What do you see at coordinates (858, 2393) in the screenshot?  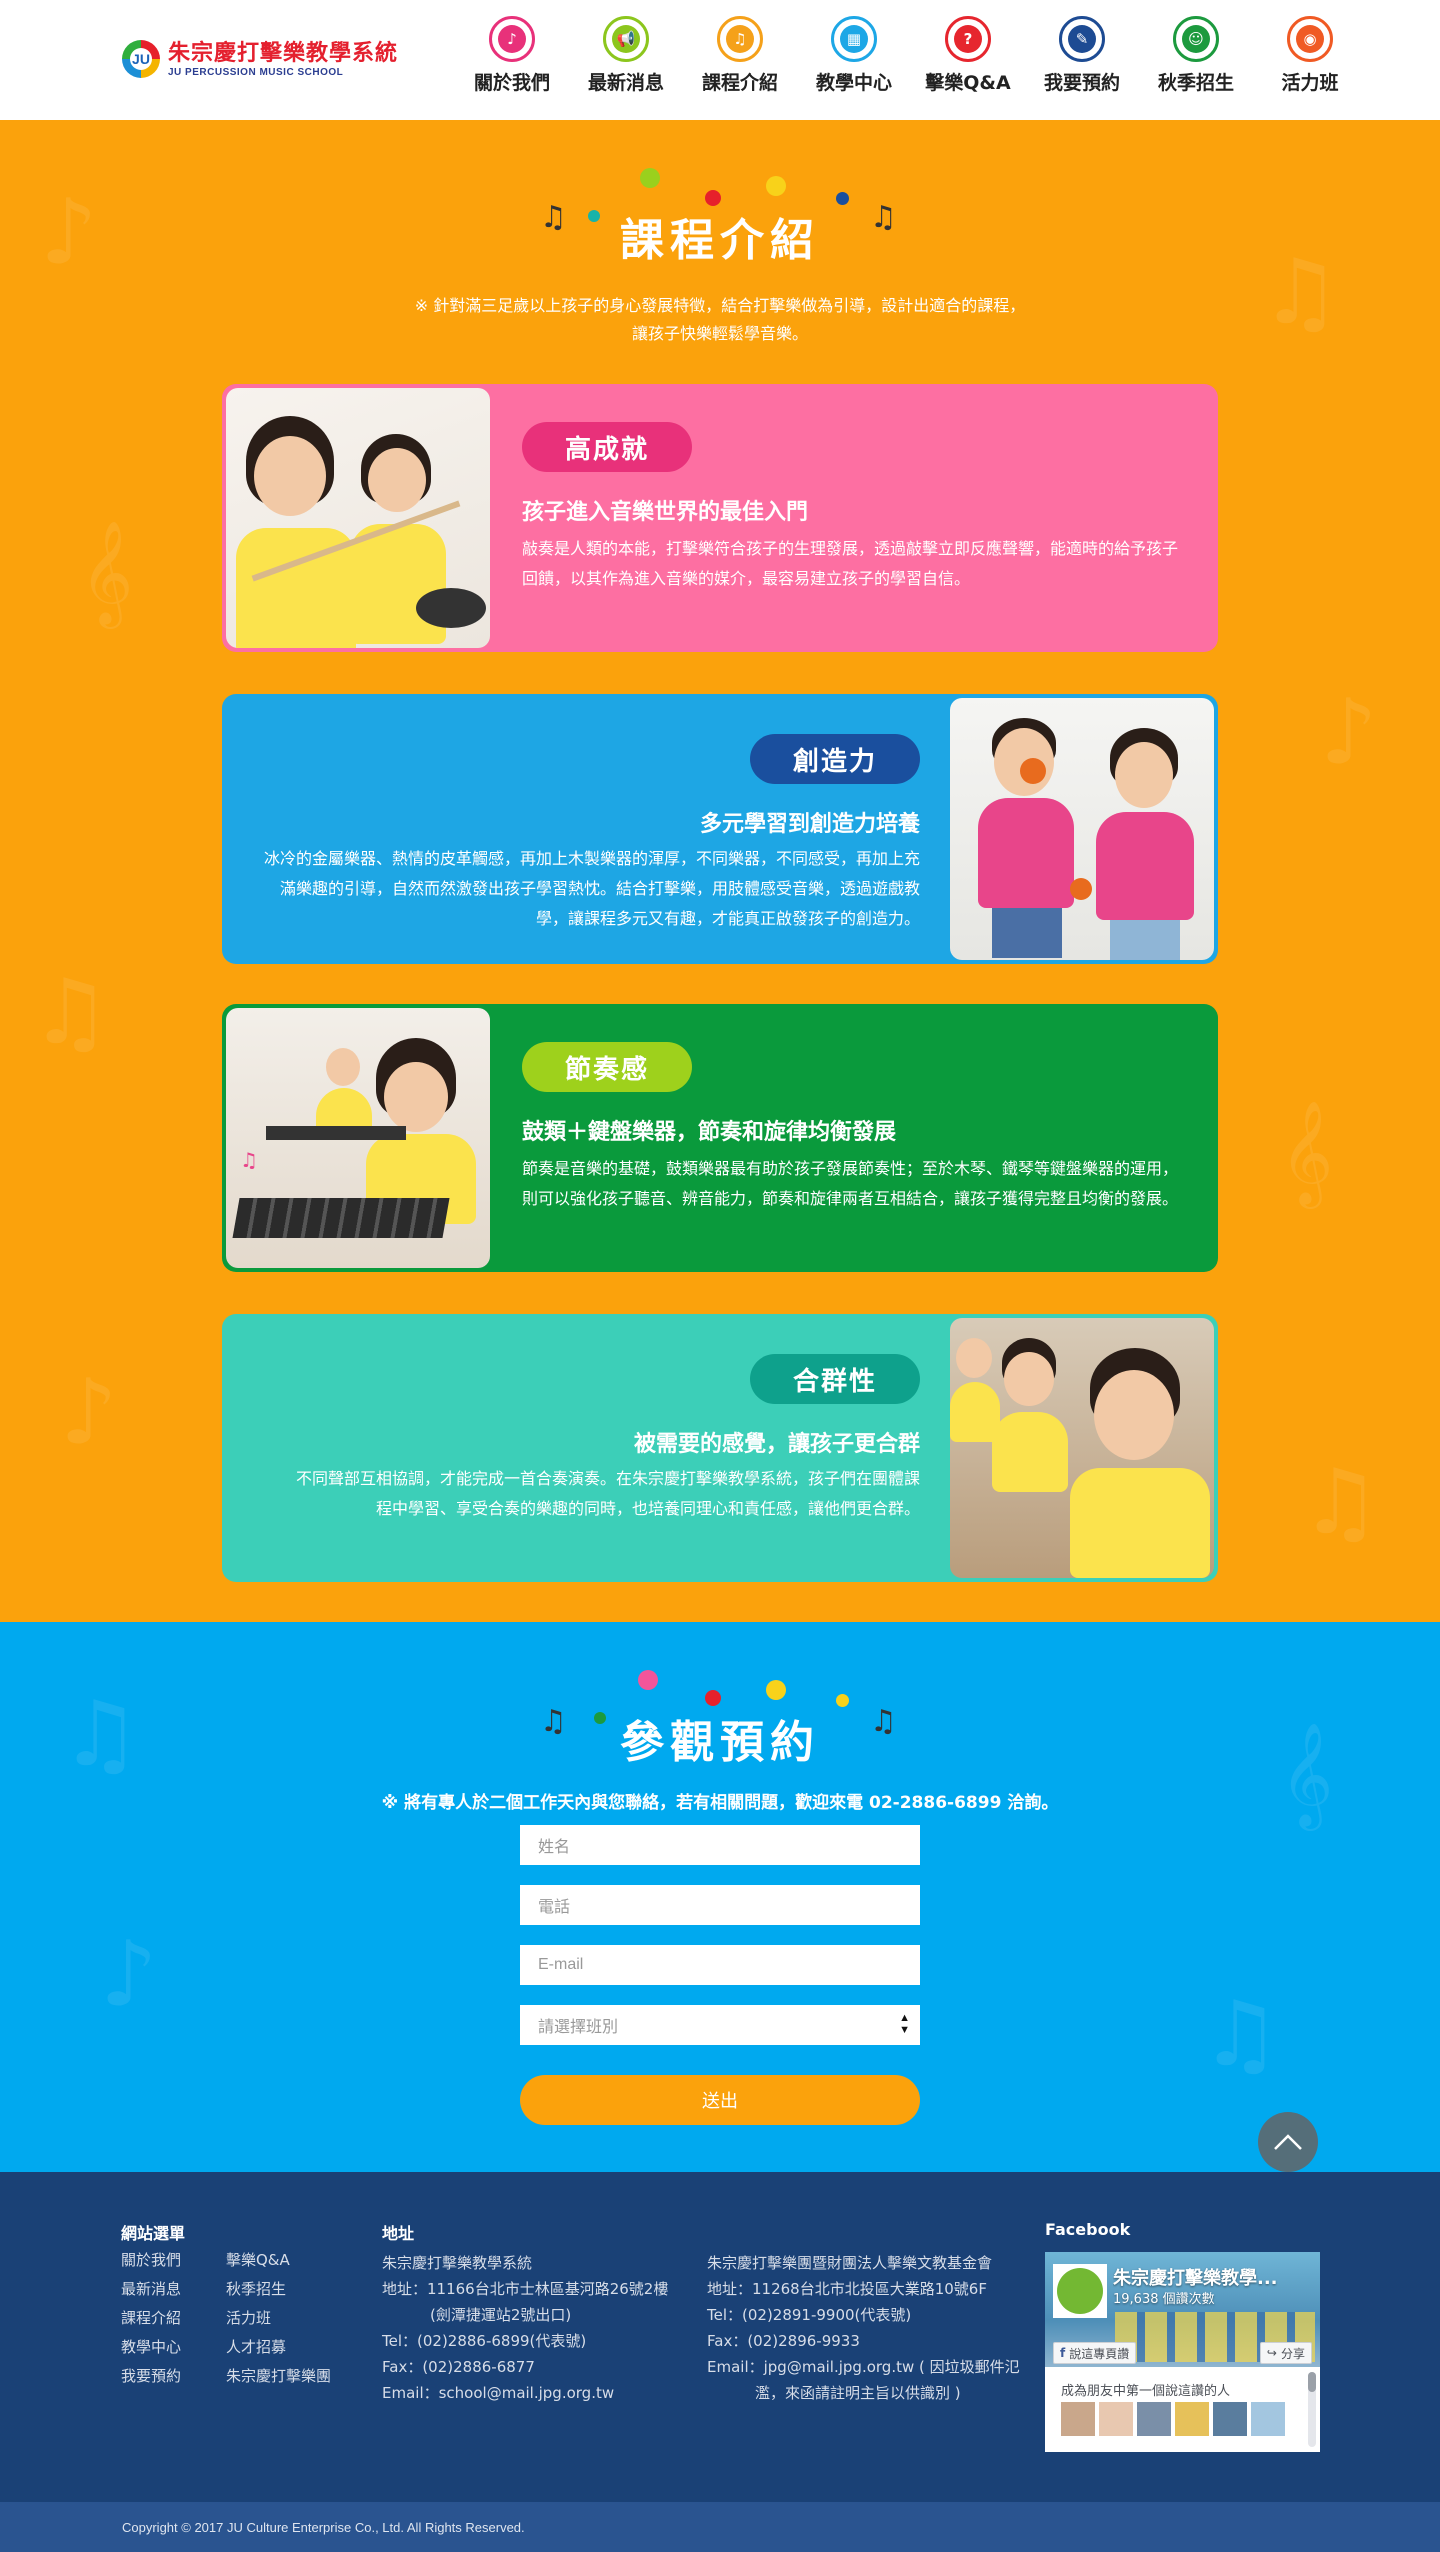 I see `address-email-note: 濫，來函請註明主旨以供識別 )` at bounding box center [858, 2393].